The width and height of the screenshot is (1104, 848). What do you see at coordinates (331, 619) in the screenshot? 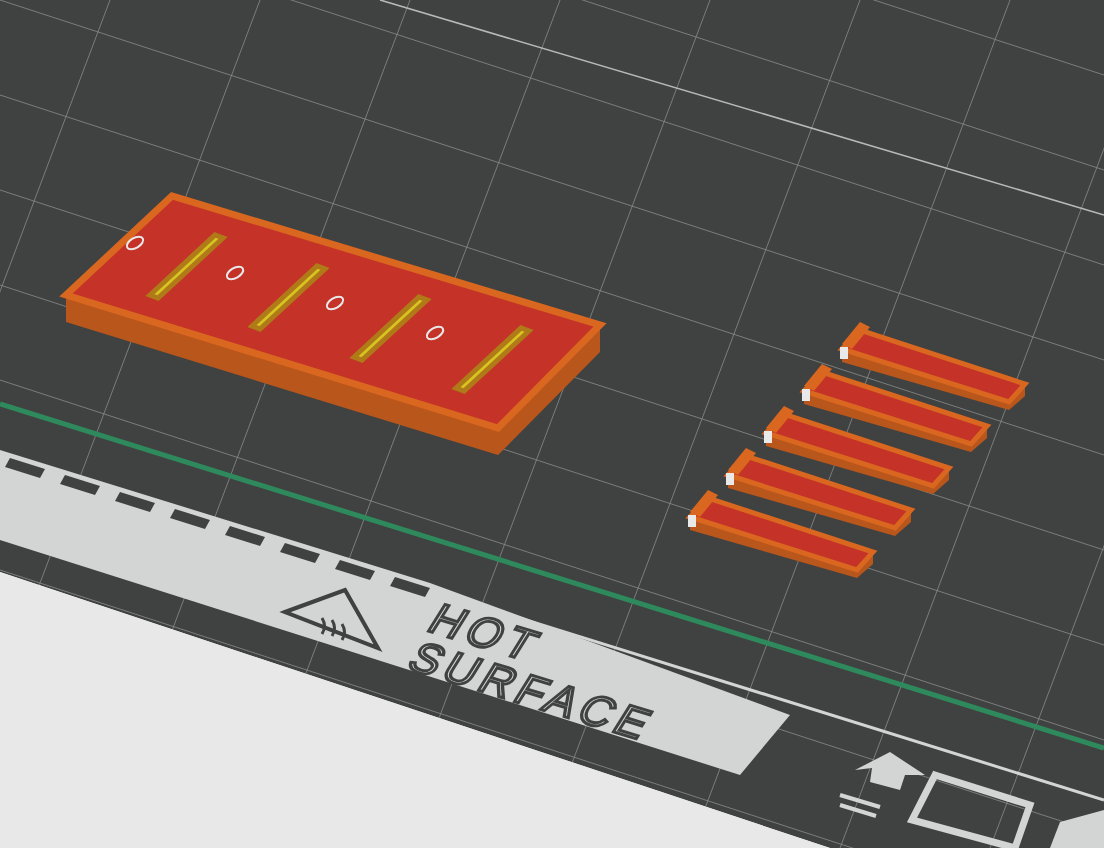
I see `warning-icon` at bounding box center [331, 619].